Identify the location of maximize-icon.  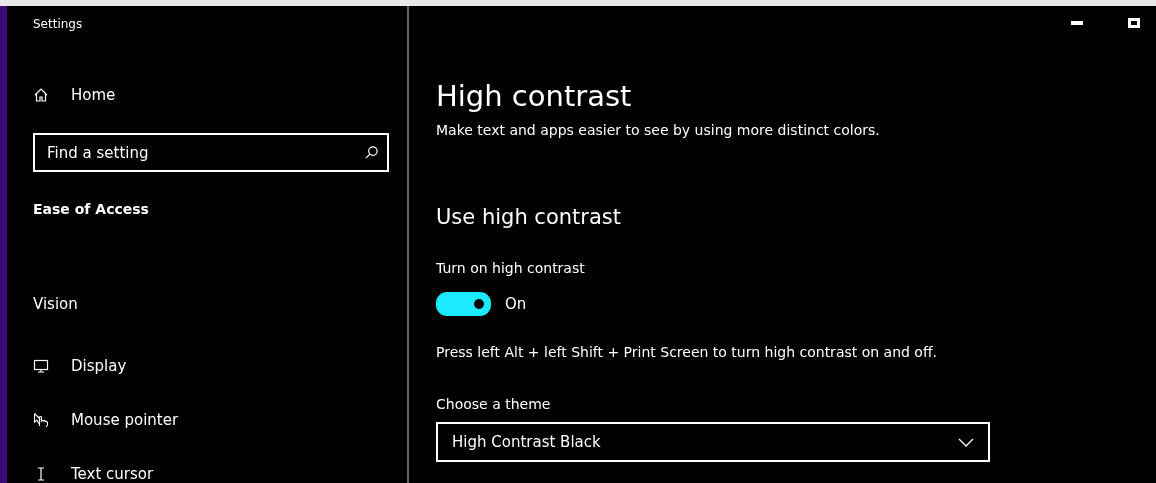
(1134, 23).